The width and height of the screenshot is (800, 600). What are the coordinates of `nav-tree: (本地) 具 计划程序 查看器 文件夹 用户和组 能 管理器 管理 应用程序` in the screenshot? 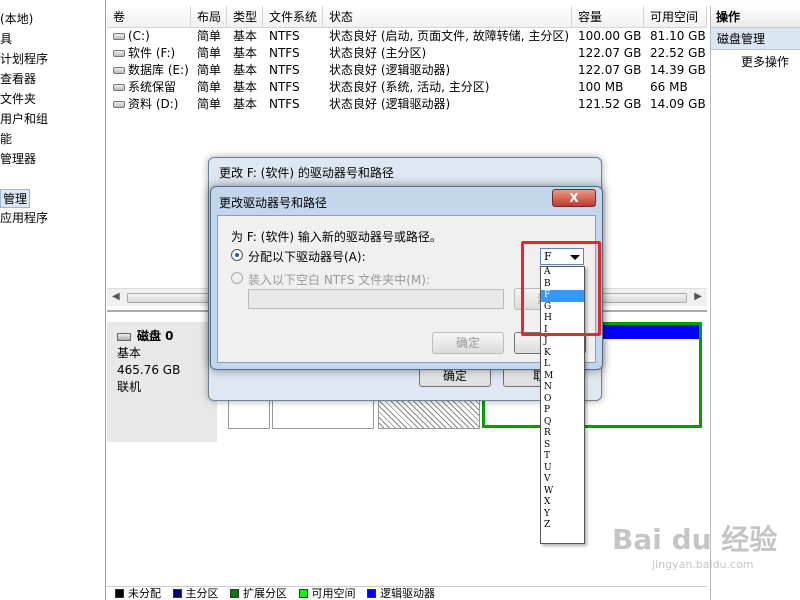 It's located at (53, 300).